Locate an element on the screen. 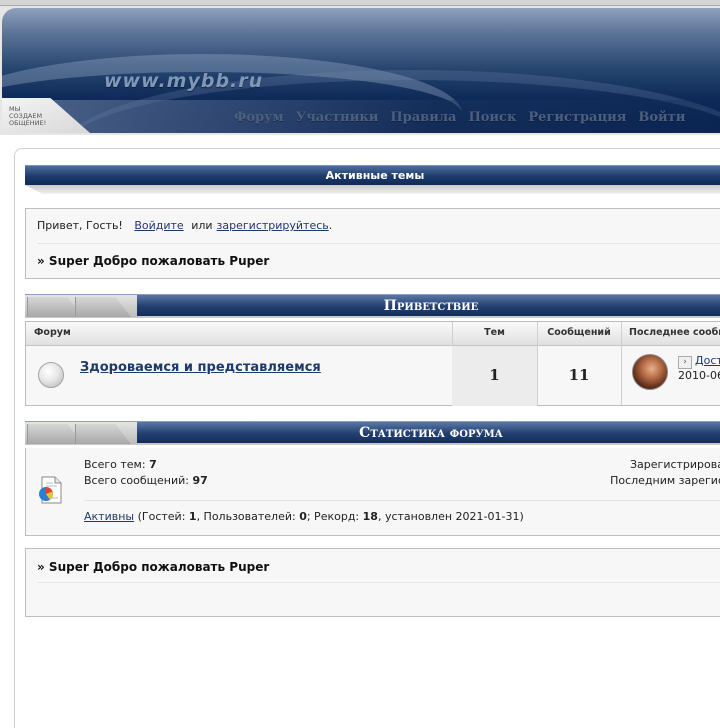 Image resolution: width=720 pixels, height=728 pixels. stat-last-registered: Последним зарегис is located at coordinates (665, 480).